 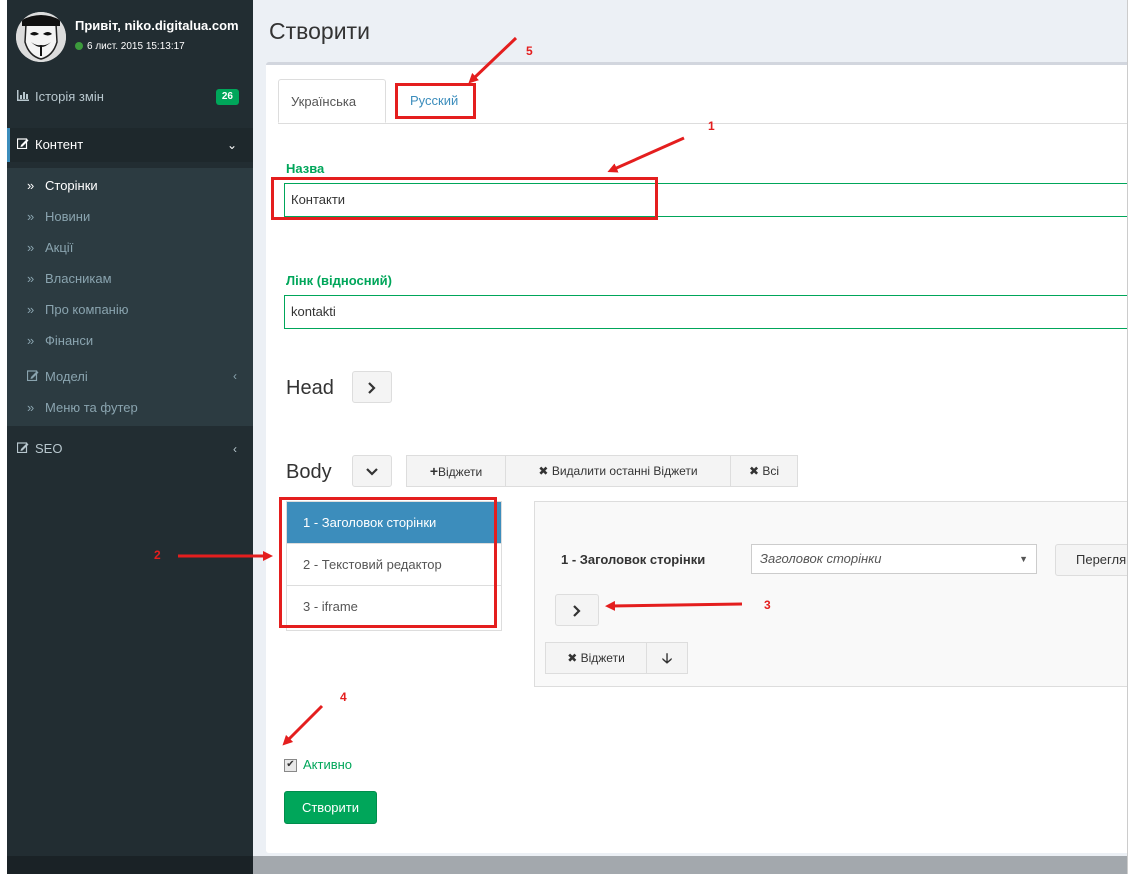 What do you see at coordinates (705, 312) in the screenshot?
I see `link-input: kontakti` at bounding box center [705, 312].